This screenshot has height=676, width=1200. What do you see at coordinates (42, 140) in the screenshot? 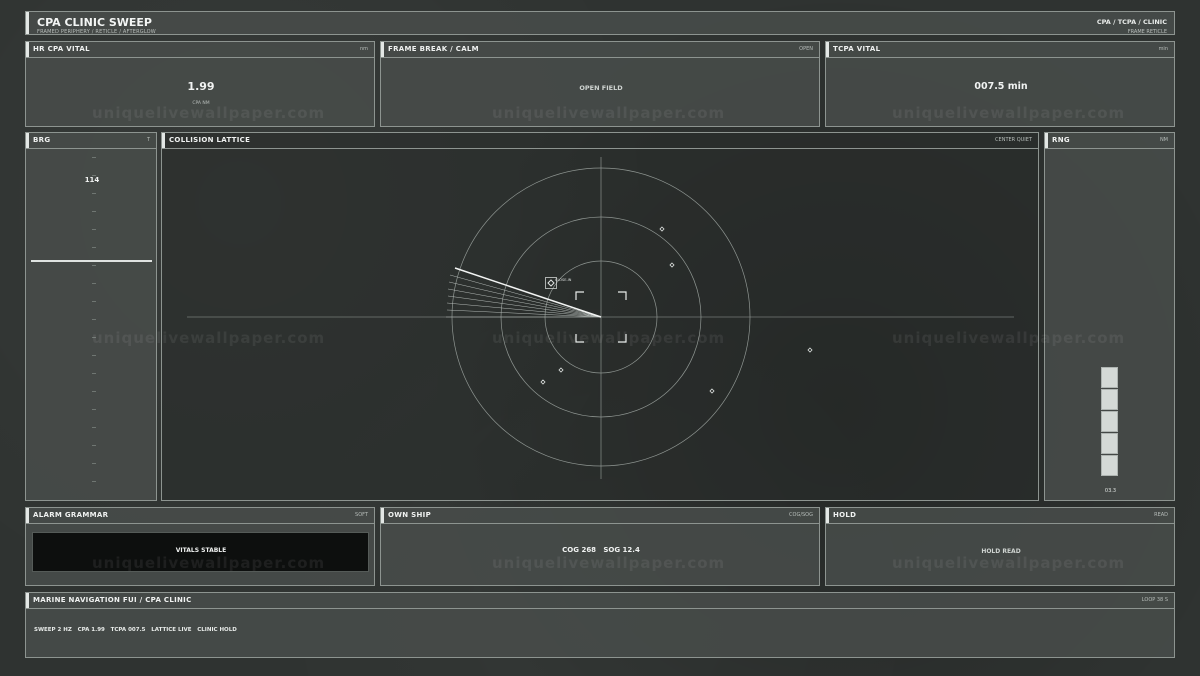
I see `panel-title: BRG` at bounding box center [42, 140].